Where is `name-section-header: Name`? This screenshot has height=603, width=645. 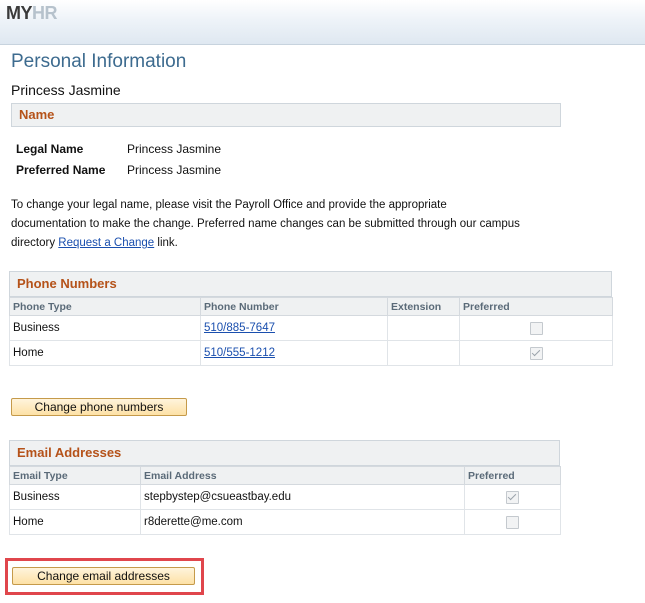
name-section-header: Name is located at coordinates (286, 115).